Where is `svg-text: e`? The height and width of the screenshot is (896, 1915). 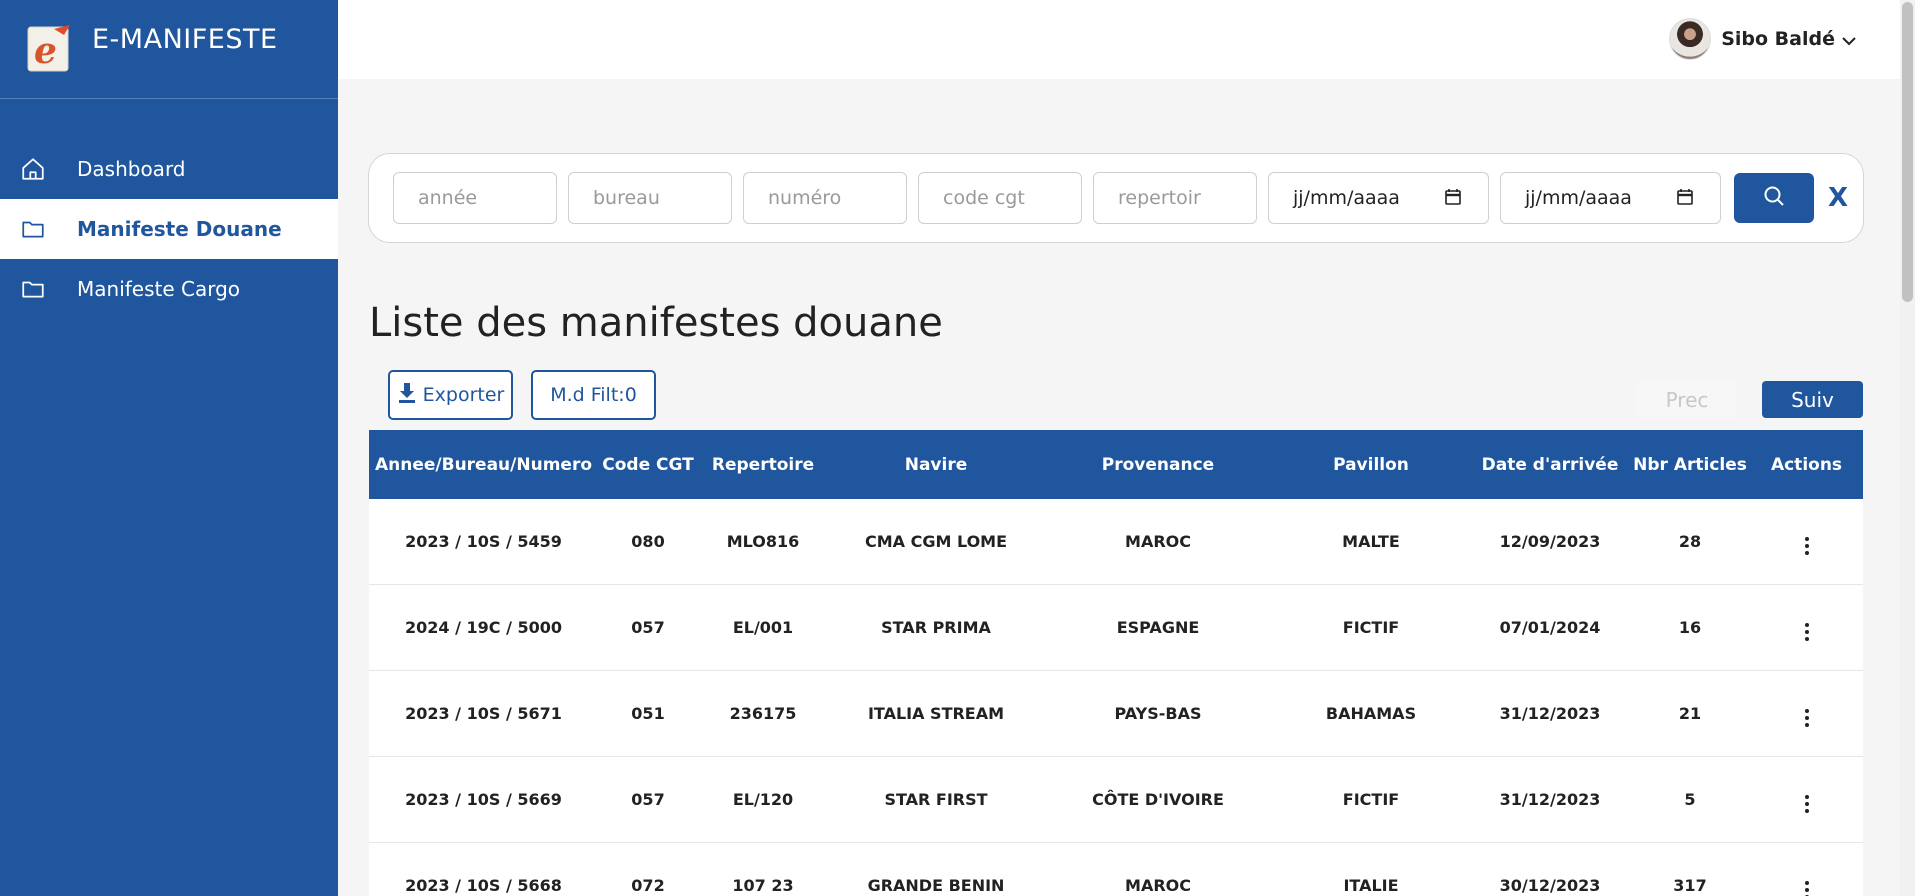
svg-text: e is located at coordinates (45, 51).